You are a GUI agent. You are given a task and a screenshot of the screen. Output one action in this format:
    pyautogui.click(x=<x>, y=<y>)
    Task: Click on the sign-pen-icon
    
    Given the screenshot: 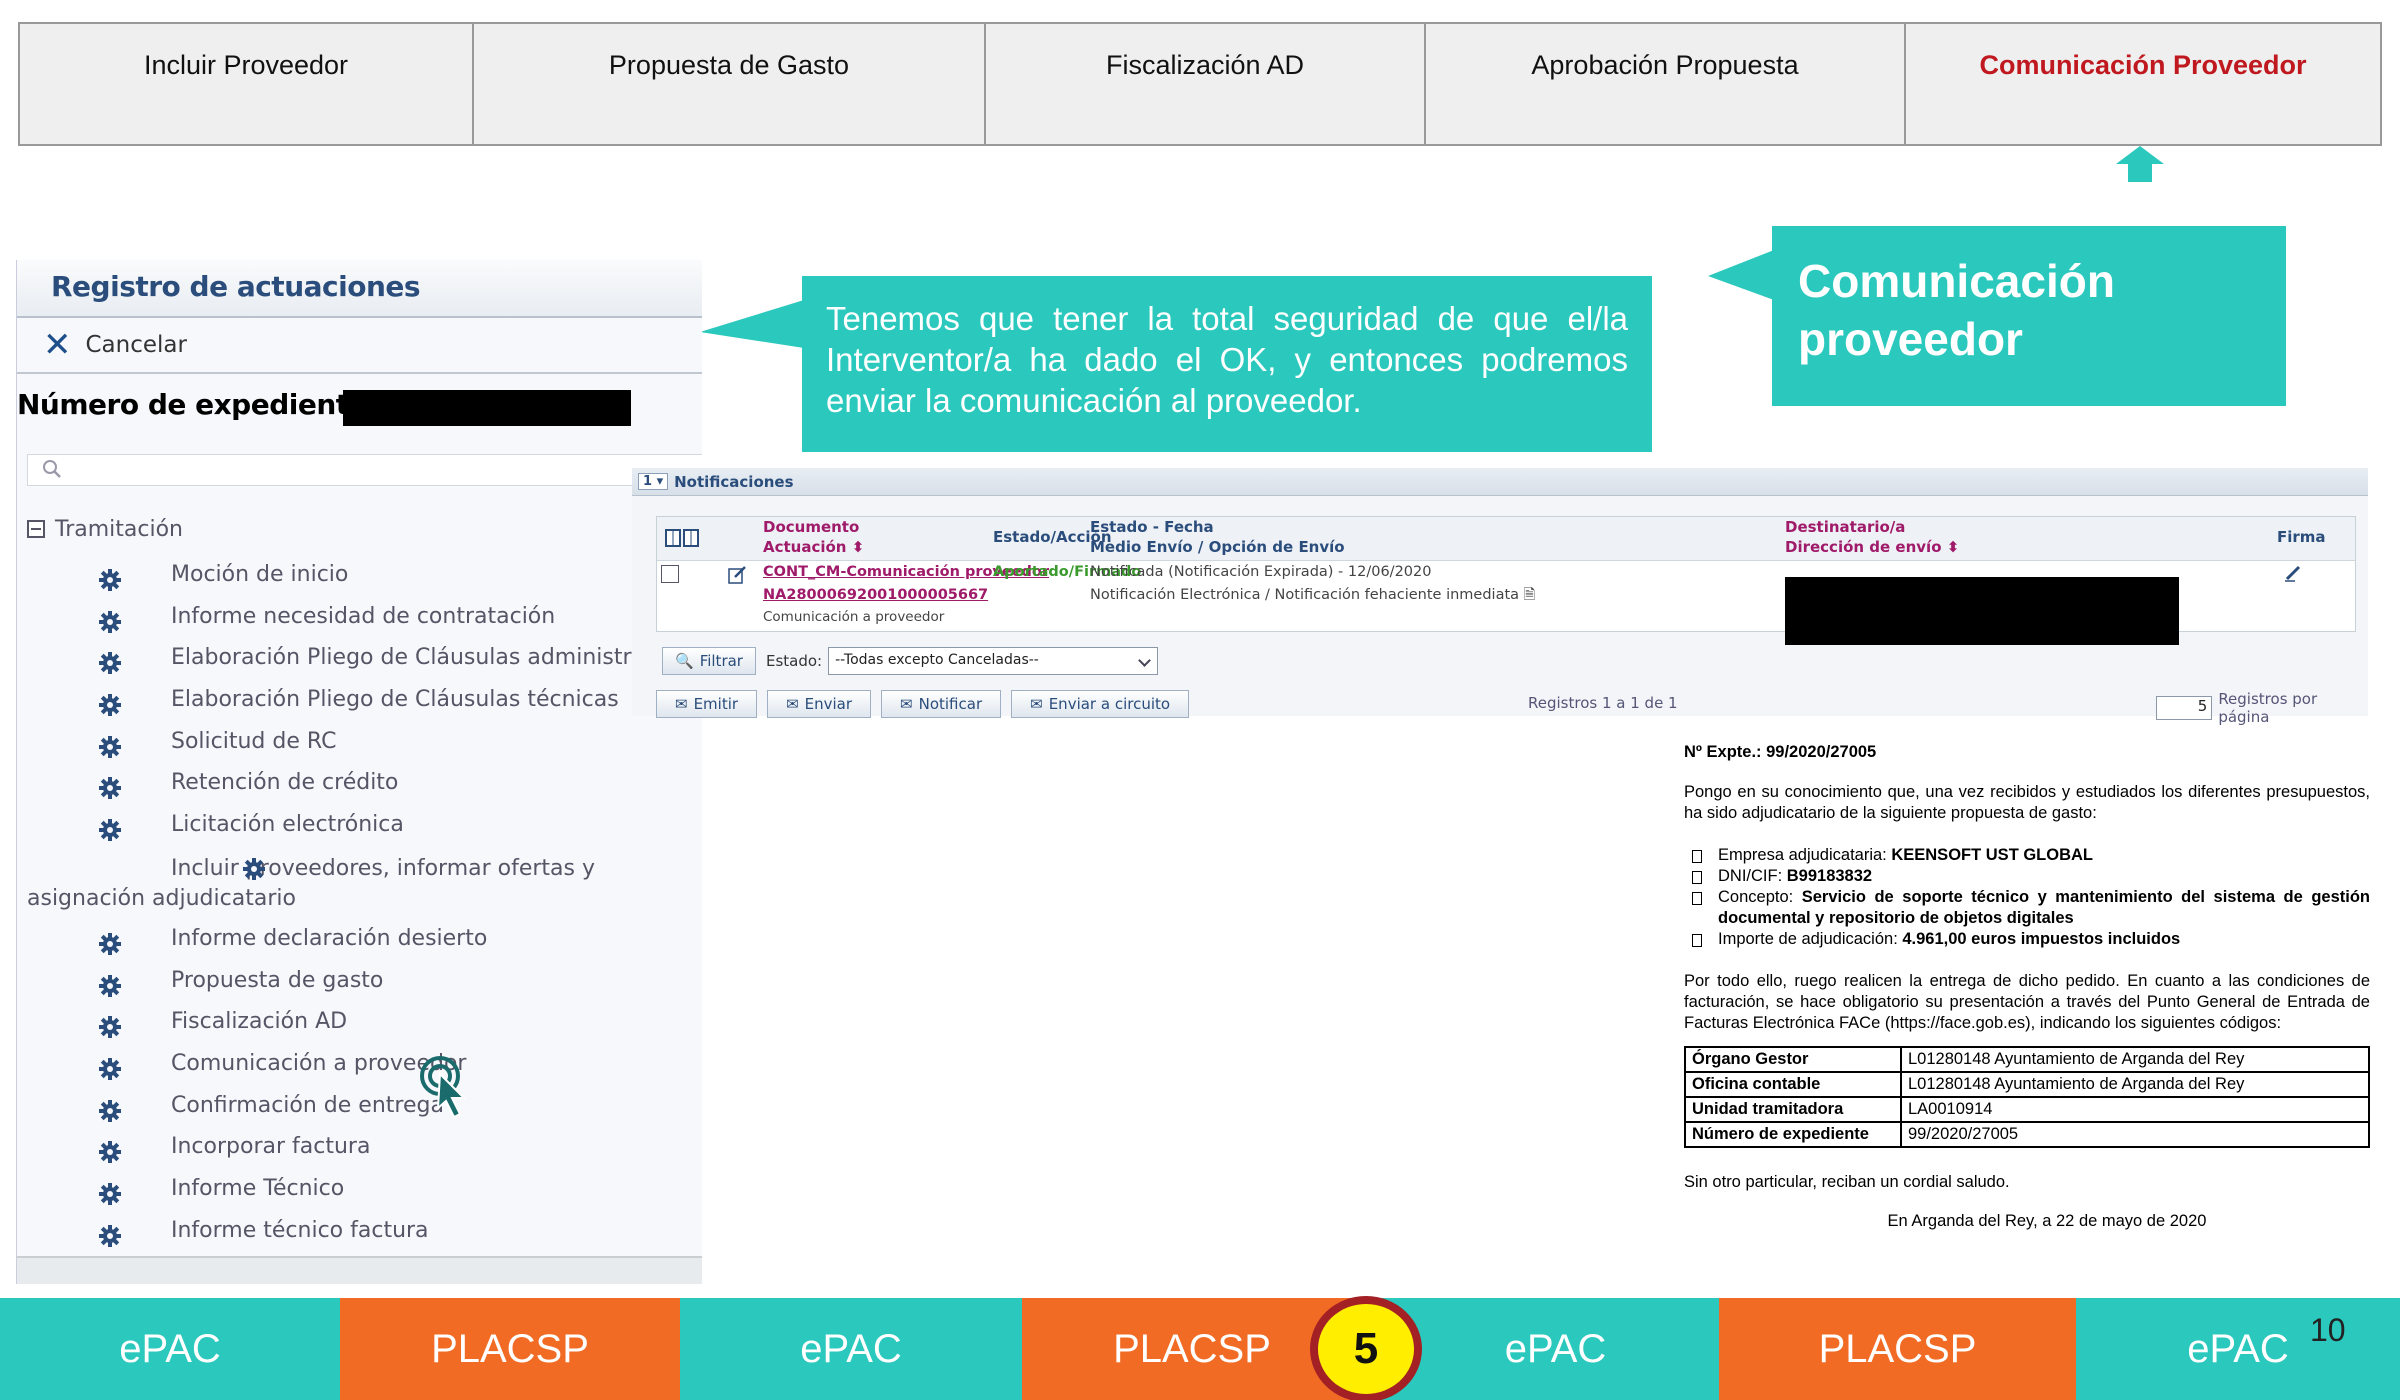 What is the action you would take?
    pyautogui.click(x=2293, y=573)
    